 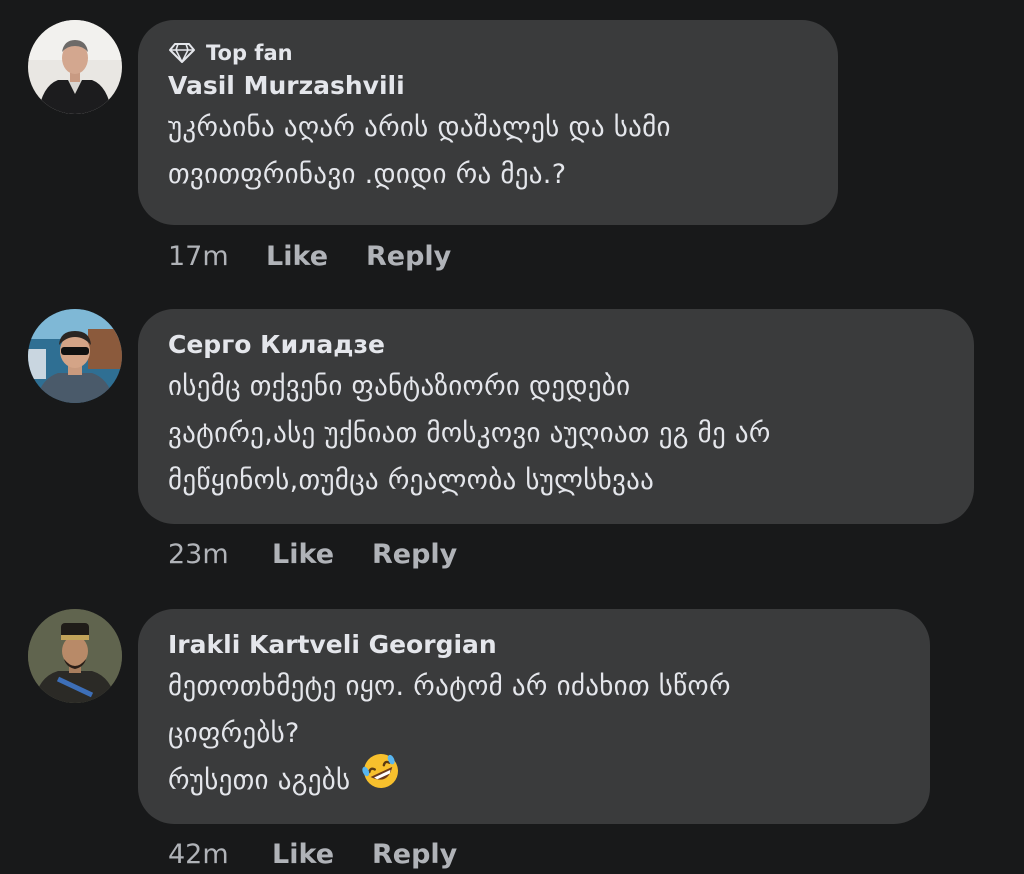 I want to click on author-name: Irakli Kartveli Georgian, so click(x=534, y=645).